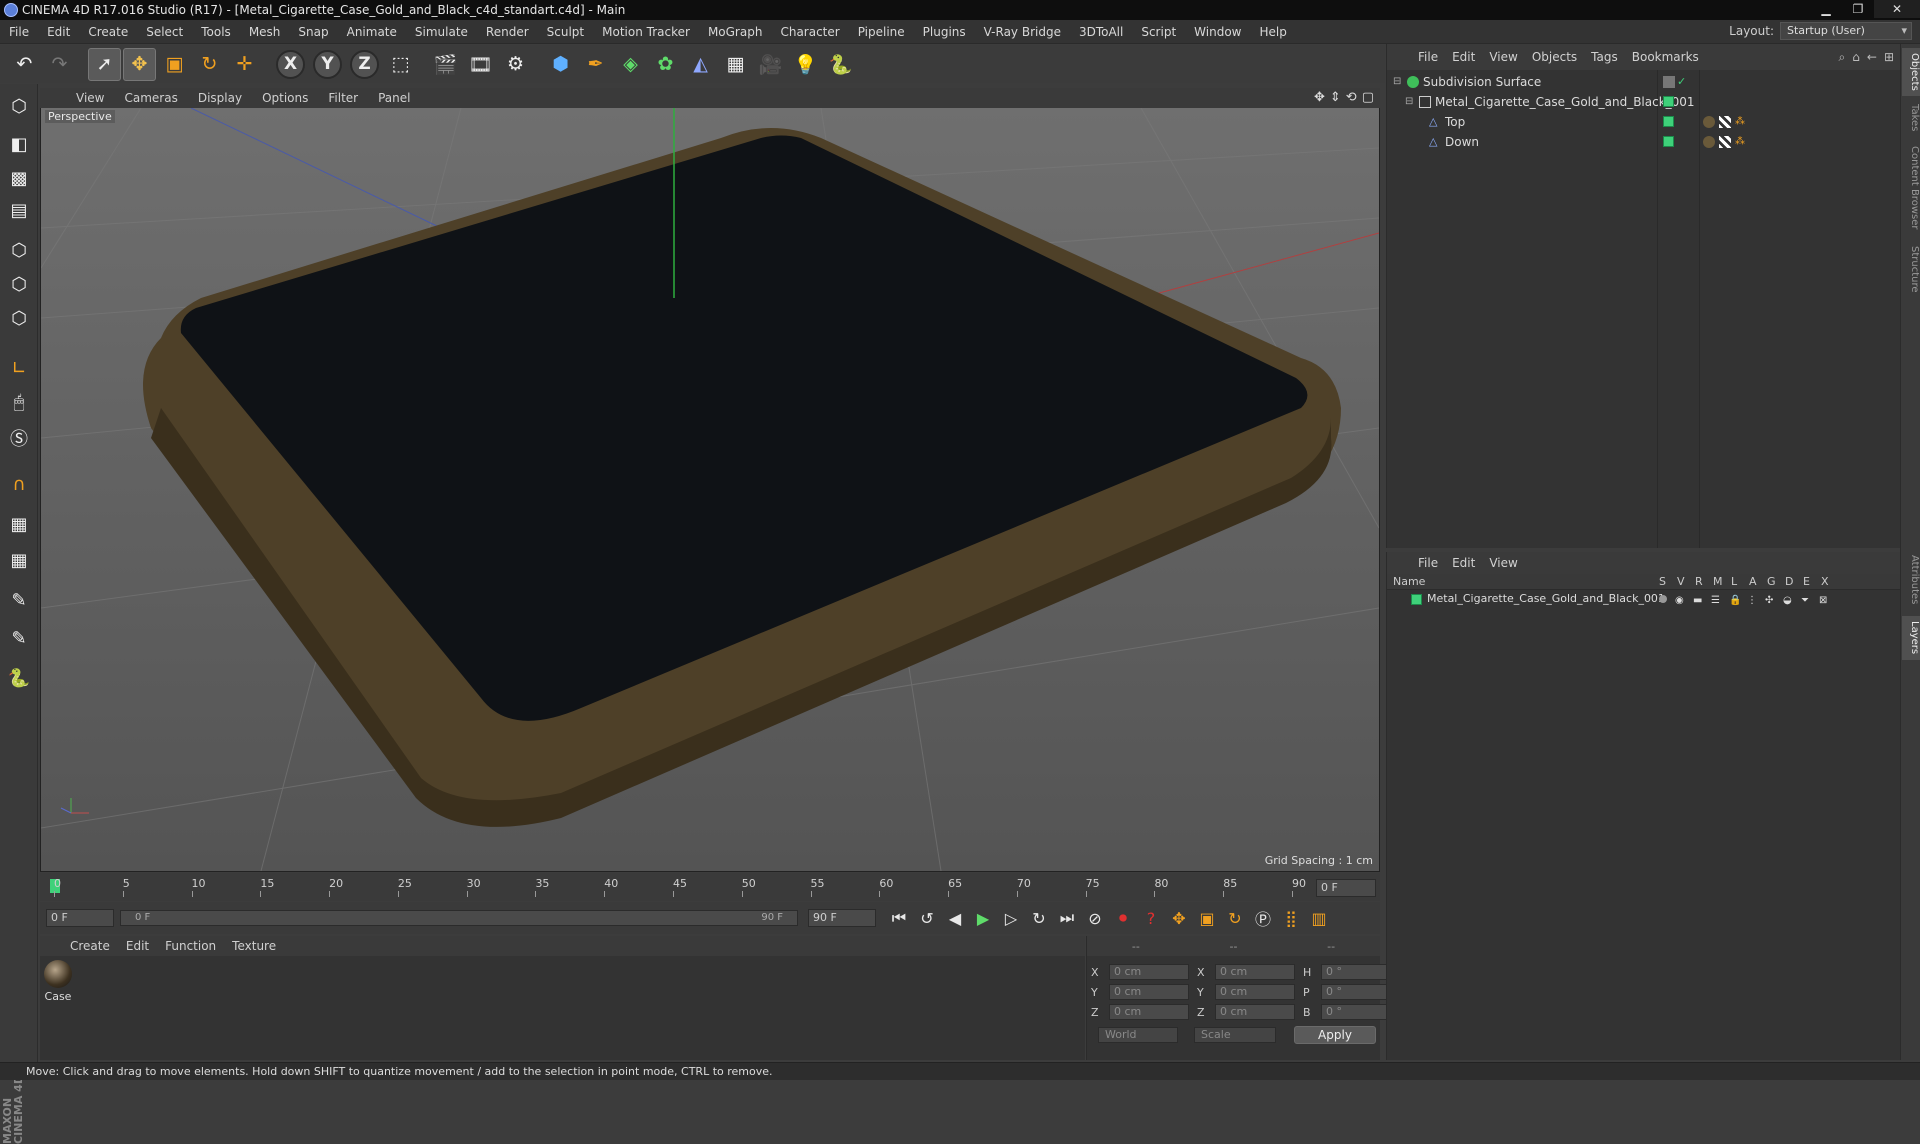  What do you see at coordinates (1095, 918) in the screenshot?
I see `keyframe-record-icon: ⊘` at bounding box center [1095, 918].